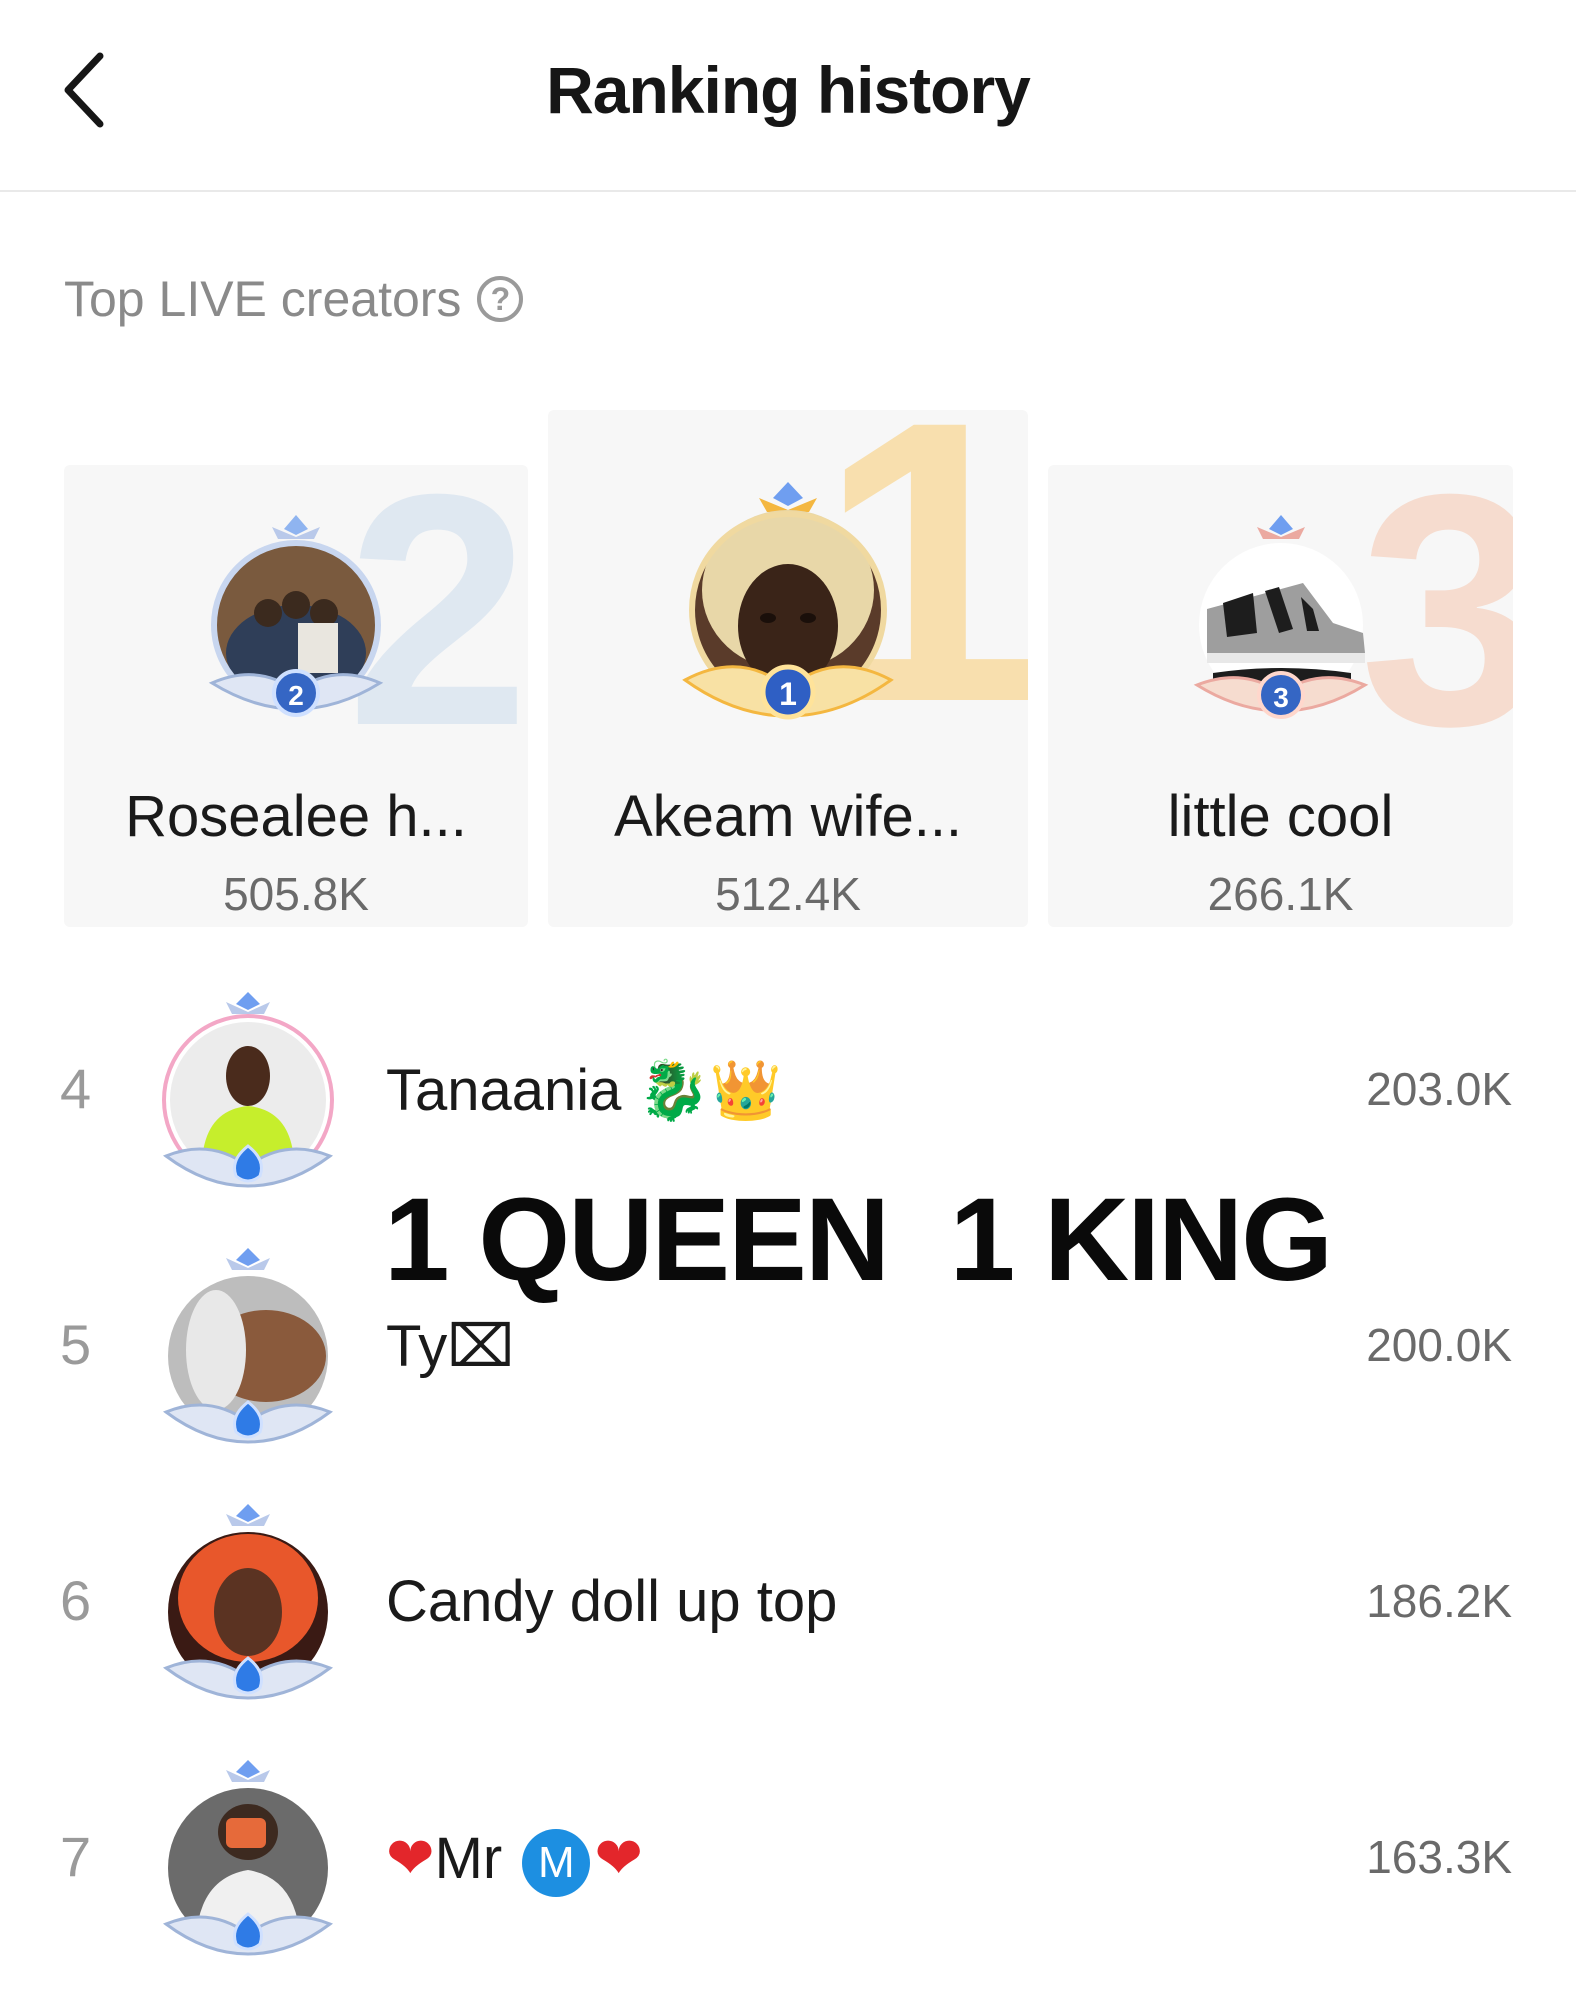 Image resolution: width=1576 pixels, height=2012 pixels. I want to click on rank-badge-number: 3, so click(1281, 697).